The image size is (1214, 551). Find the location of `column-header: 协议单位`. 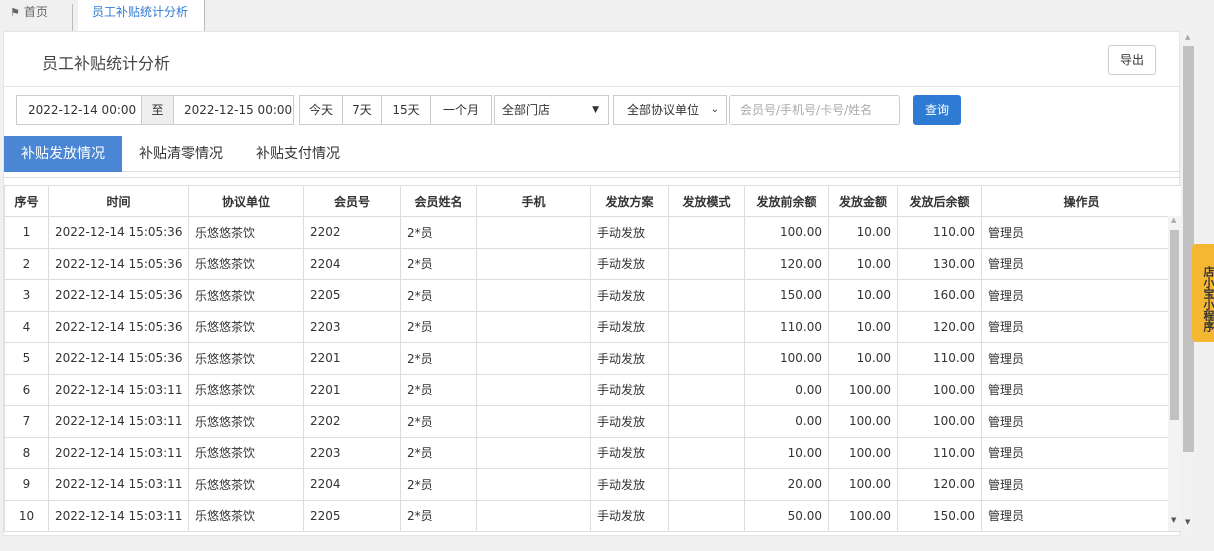

column-header: 协议单位 is located at coordinates (246, 201).